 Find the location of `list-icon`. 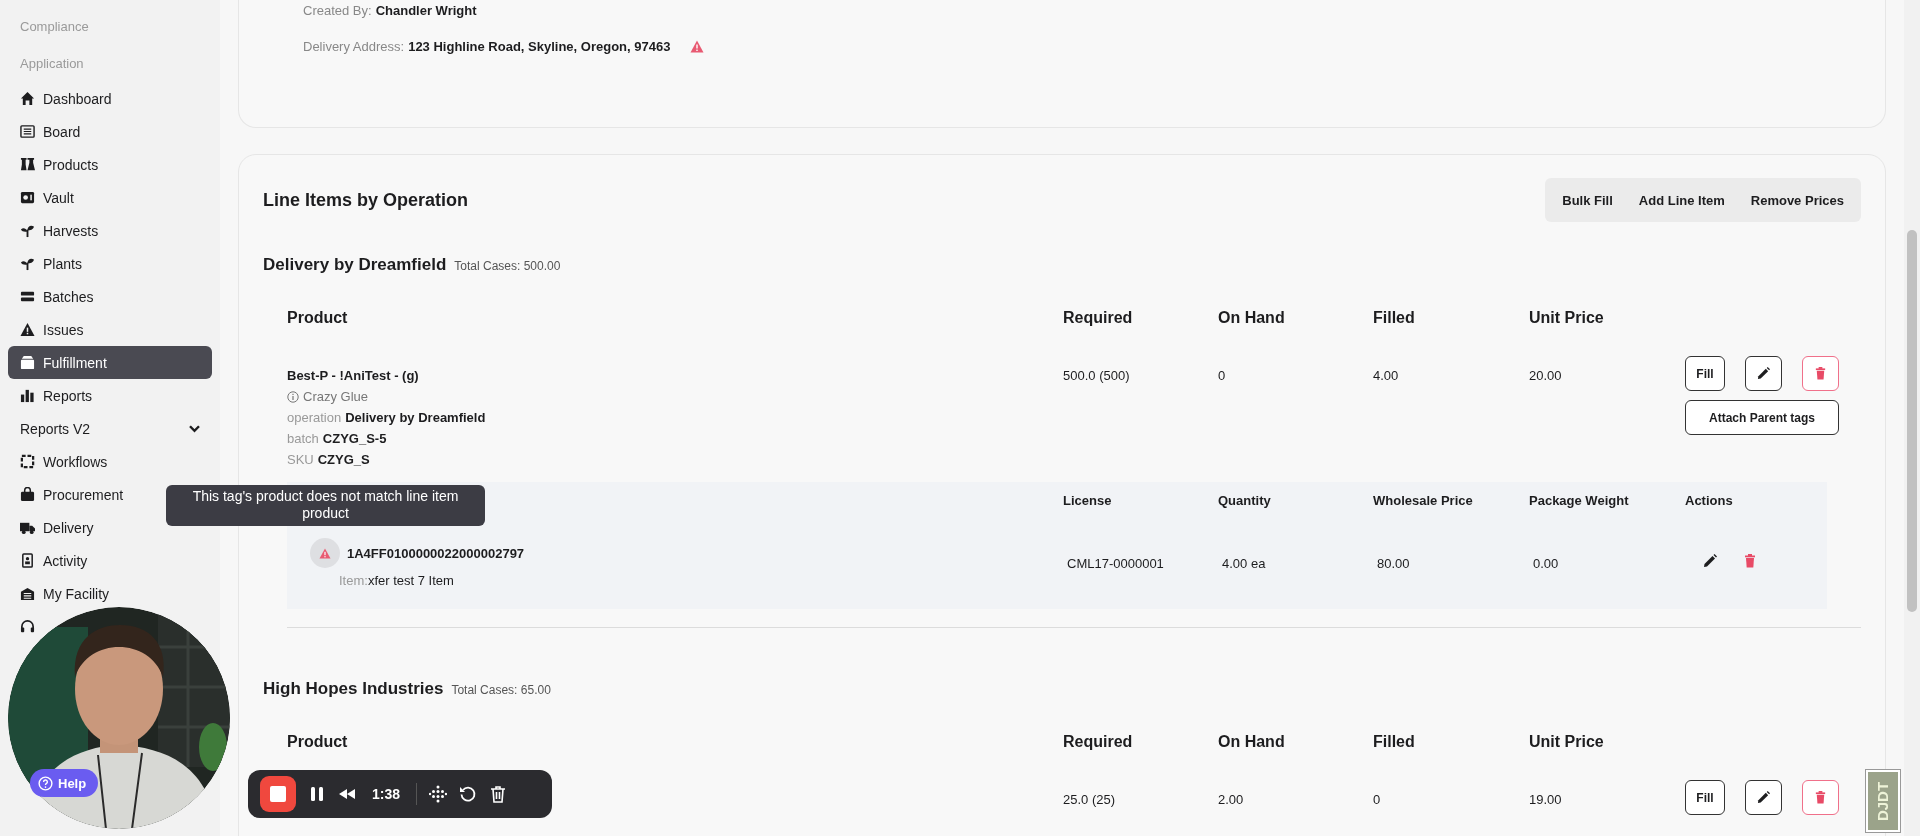

list-icon is located at coordinates (27, 131).